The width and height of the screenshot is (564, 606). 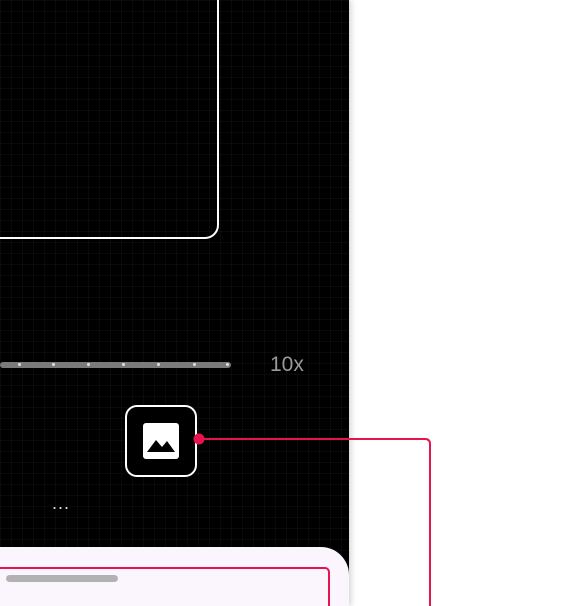 I want to click on zoom-level-label: 10x, so click(x=287, y=364).